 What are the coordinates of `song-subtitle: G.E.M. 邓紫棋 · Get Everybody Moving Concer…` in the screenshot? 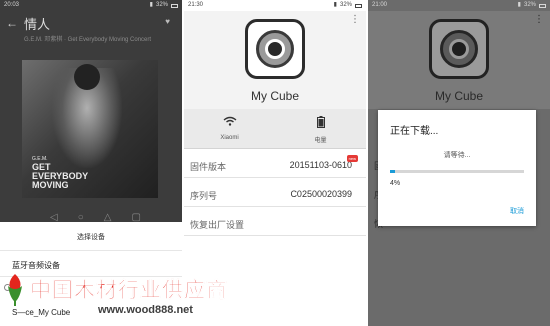 It's located at (88, 40).